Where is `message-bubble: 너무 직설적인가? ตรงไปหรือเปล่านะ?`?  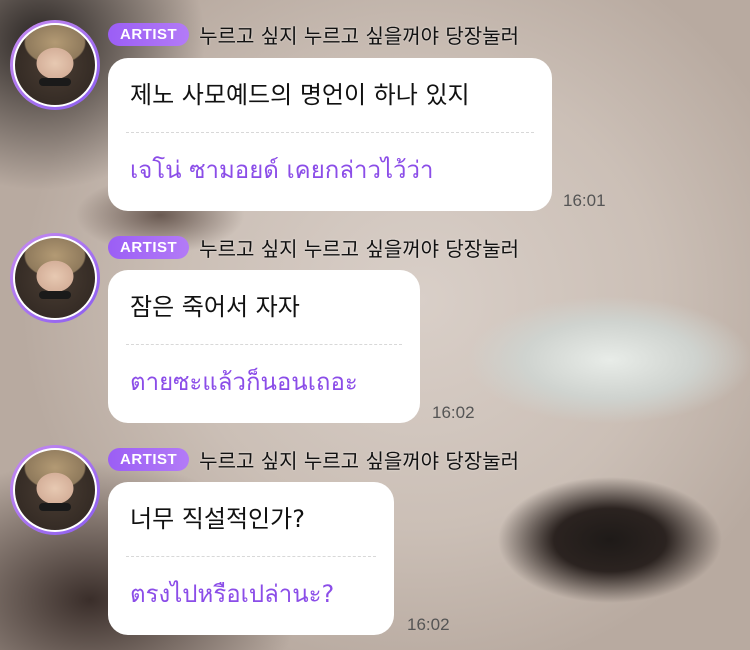 message-bubble: 너무 직설적인가? ตรงไปหรือเปล่านะ? is located at coordinates (251, 558).